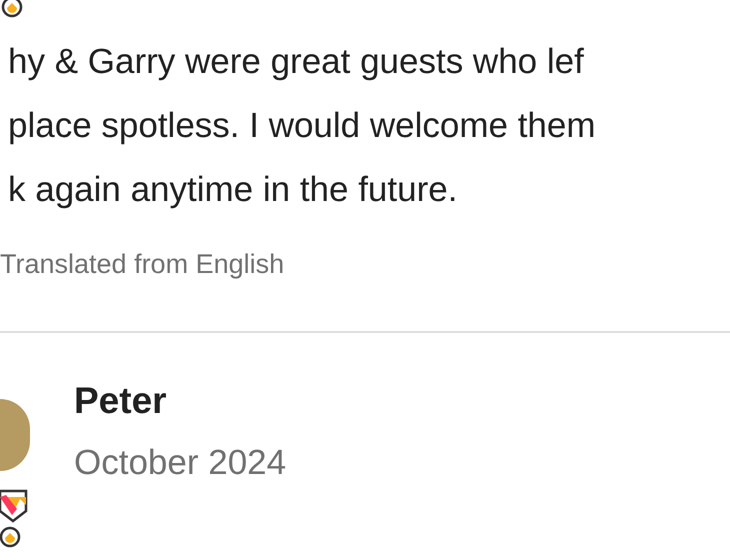  What do you see at coordinates (143, 264) in the screenshot?
I see `translation-note: Translated from English` at bounding box center [143, 264].